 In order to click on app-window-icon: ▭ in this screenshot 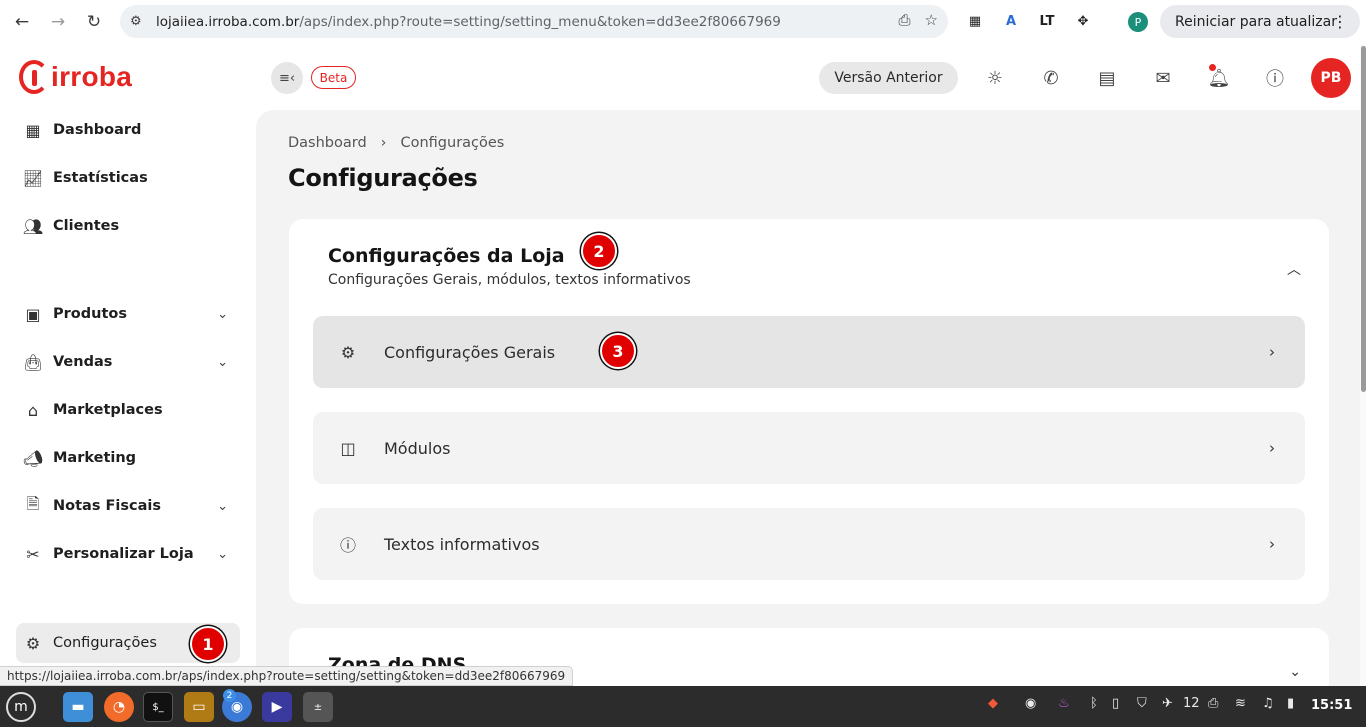, I will do `click(199, 707)`.